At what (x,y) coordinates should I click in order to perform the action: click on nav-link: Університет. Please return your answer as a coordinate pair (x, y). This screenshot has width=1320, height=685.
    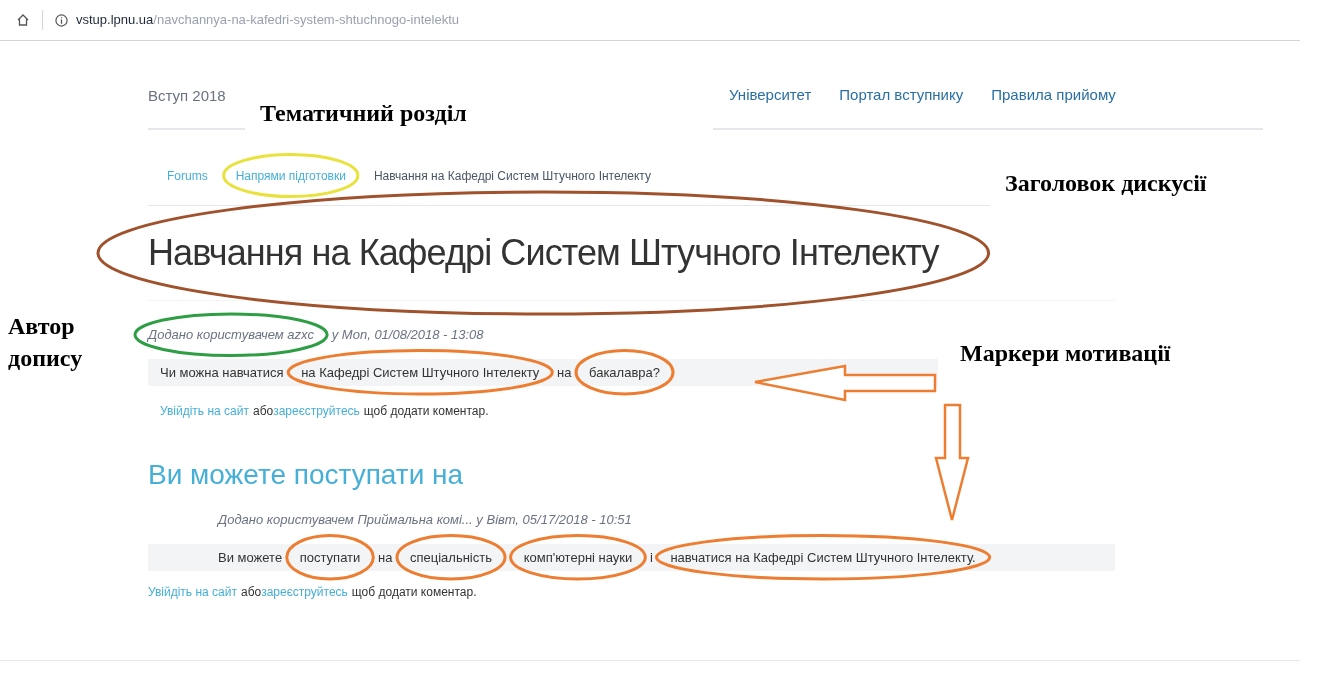
    Looking at the image, I should click on (770, 106).